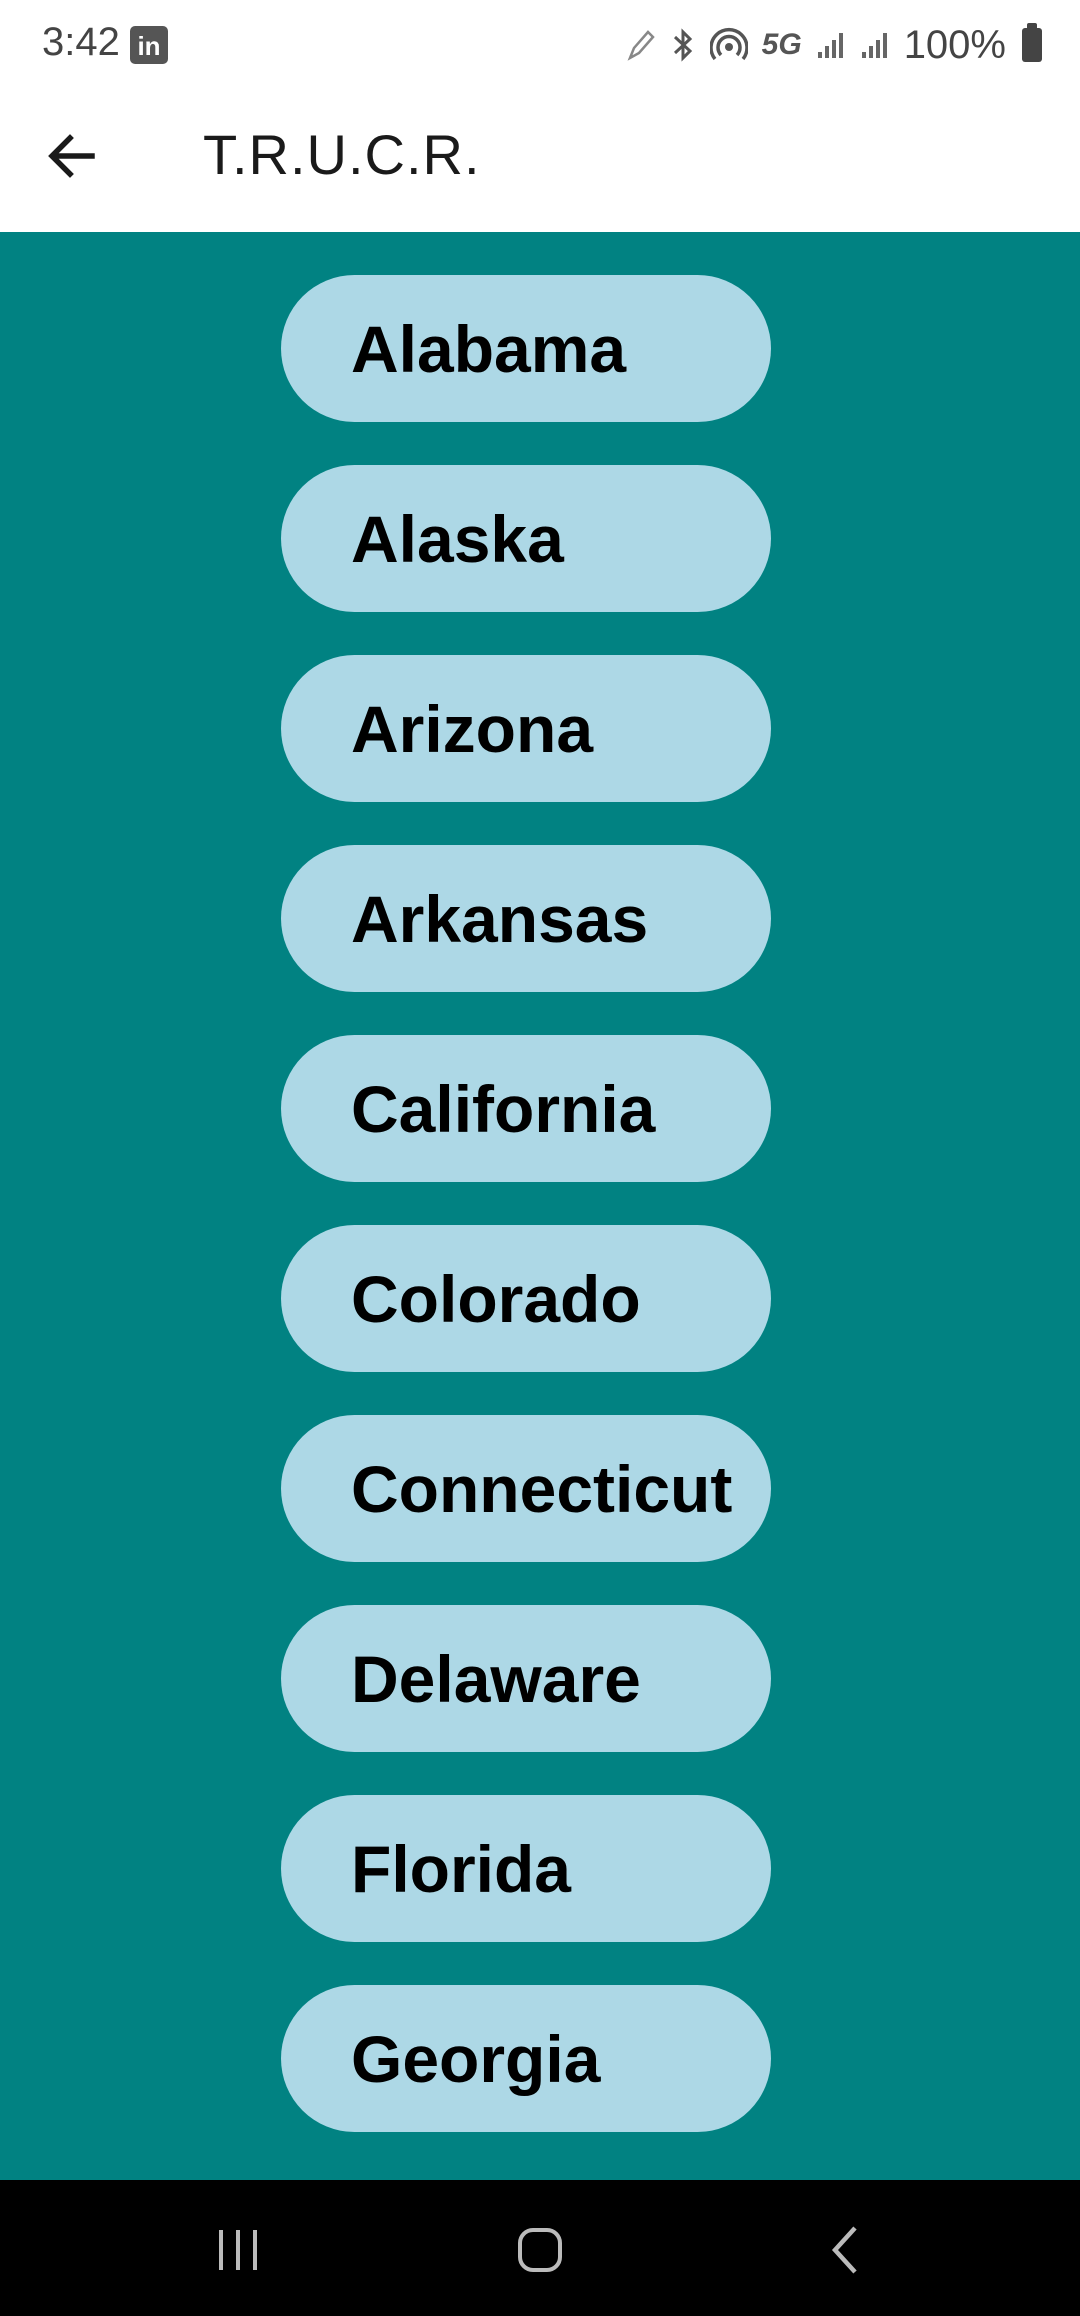 The width and height of the screenshot is (1080, 2316). I want to click on back-chevron-icon, so click(844, 2250).